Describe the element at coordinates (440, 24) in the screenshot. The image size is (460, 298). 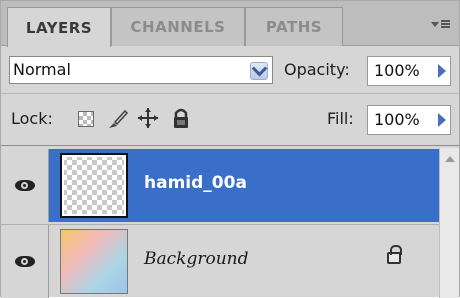
I see `panel-menu-icon` at that location.